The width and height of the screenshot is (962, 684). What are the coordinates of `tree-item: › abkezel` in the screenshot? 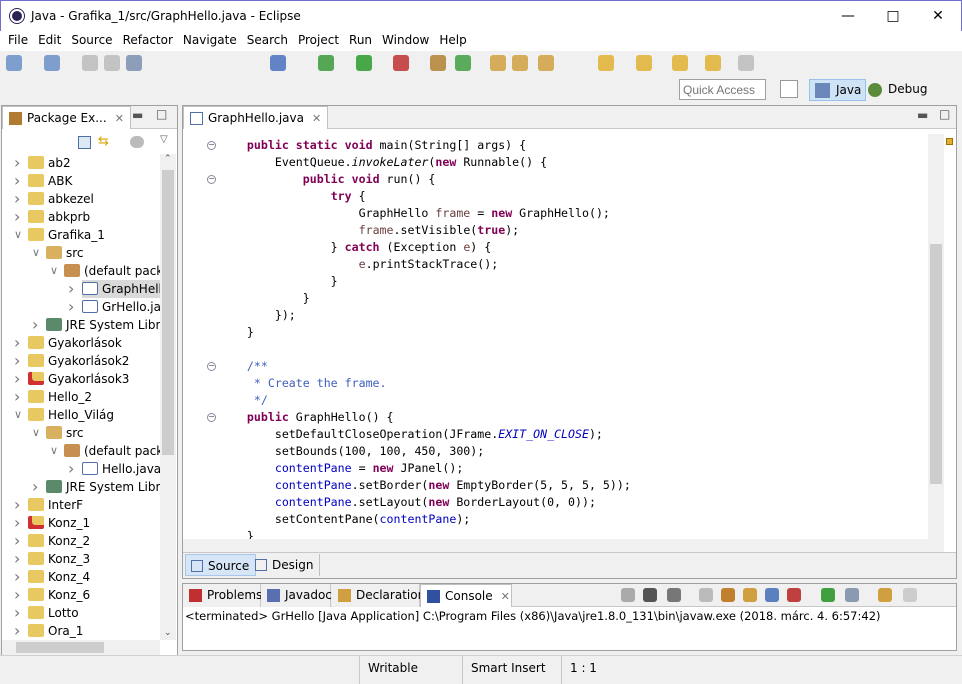 It's located at (69, 199).